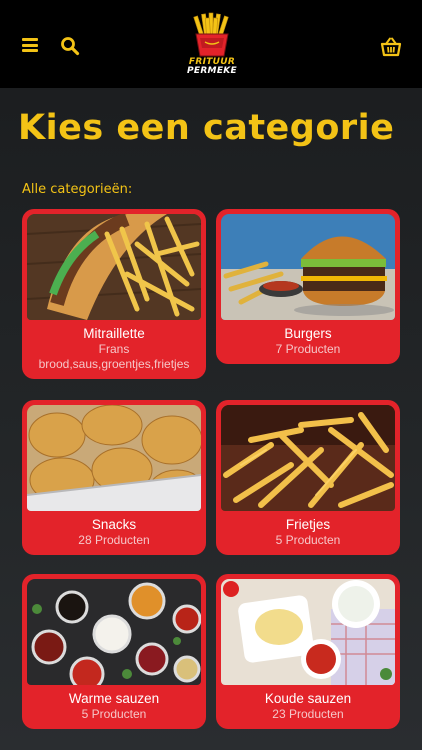 This screenshot has width=422, height=750. What do you see at coordinates (77, 189) in the screenshot?
I see `section-label: Alle categorieën:` at bounding box center [77, 189].